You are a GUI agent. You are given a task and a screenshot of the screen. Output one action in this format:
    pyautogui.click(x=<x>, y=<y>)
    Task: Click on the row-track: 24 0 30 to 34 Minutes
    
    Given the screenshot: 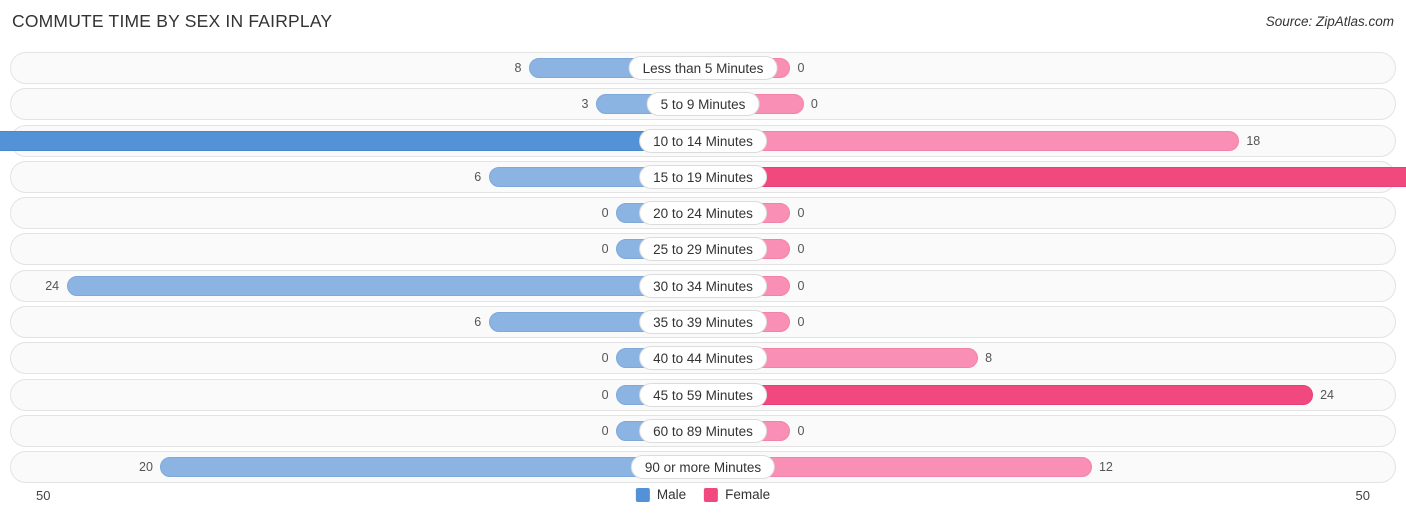 What is the action you would take?
    pyautogui.click(x=703, y=286)
    